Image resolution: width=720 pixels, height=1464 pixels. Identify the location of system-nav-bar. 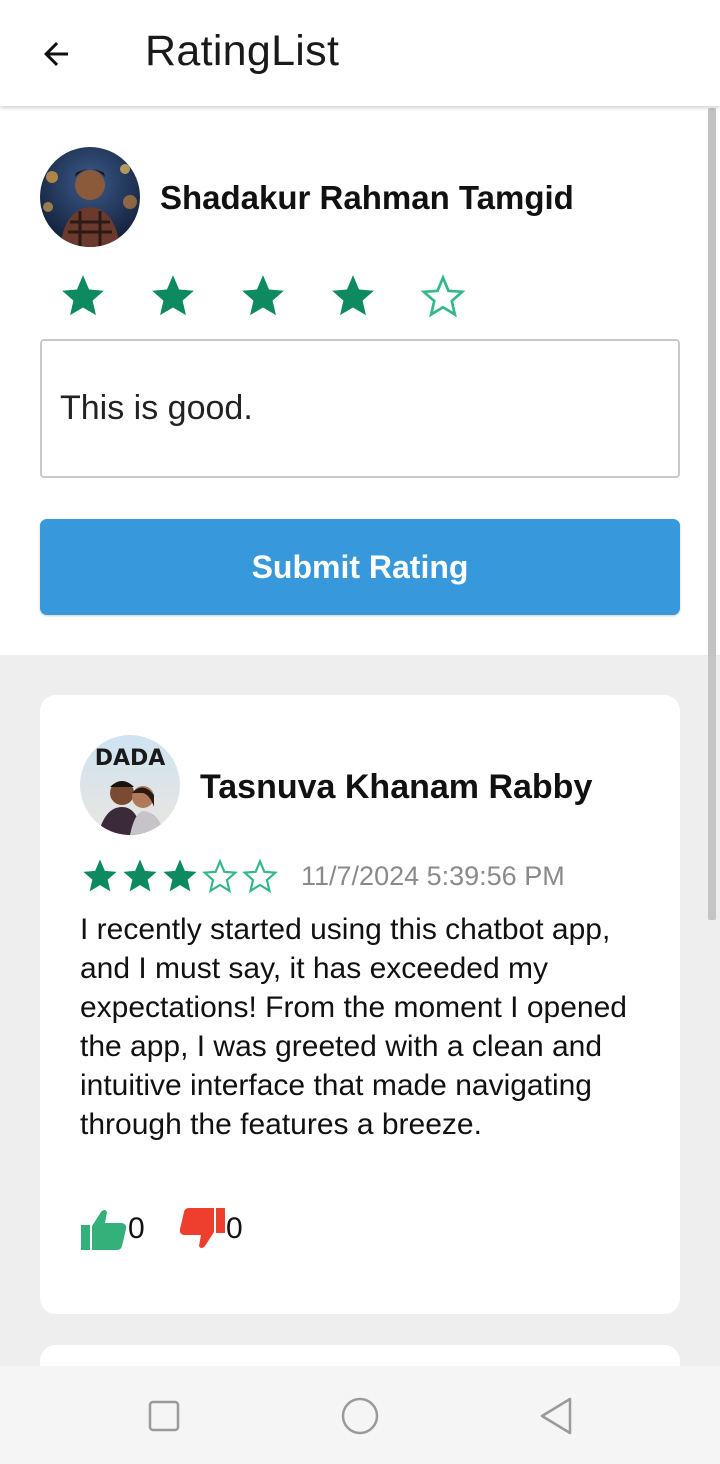
(360, 1415).